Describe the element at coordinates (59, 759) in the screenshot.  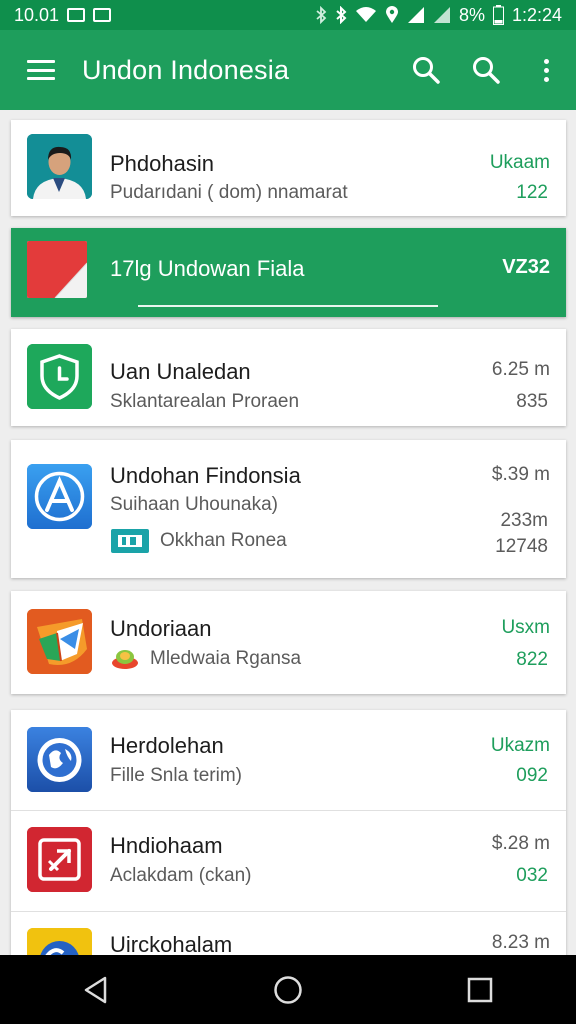
I see `globe-icon` at that location.